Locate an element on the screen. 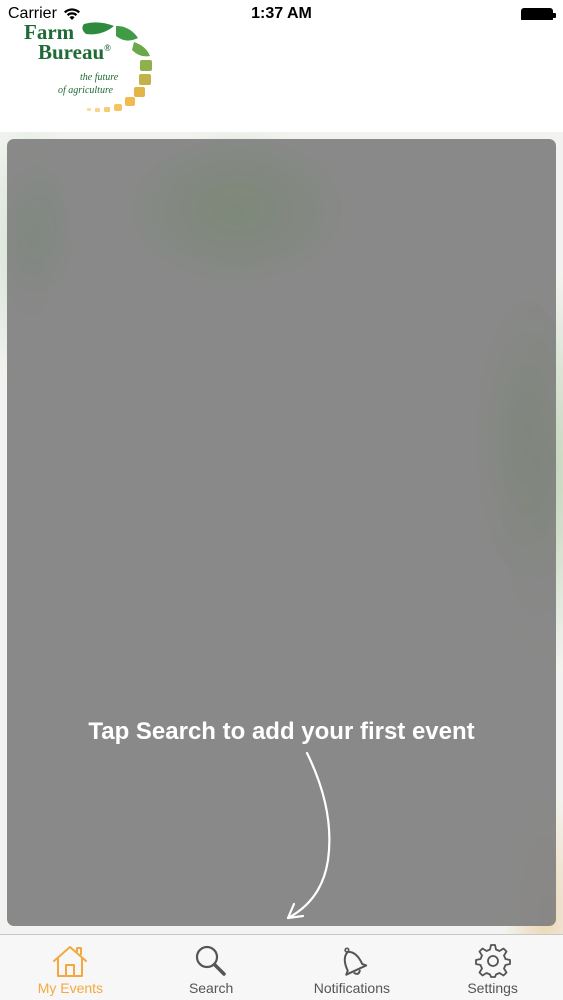 The width and height of the screenshot is (563, 1000). logo-registered-mark: ® is located at coordinates (107, 48).